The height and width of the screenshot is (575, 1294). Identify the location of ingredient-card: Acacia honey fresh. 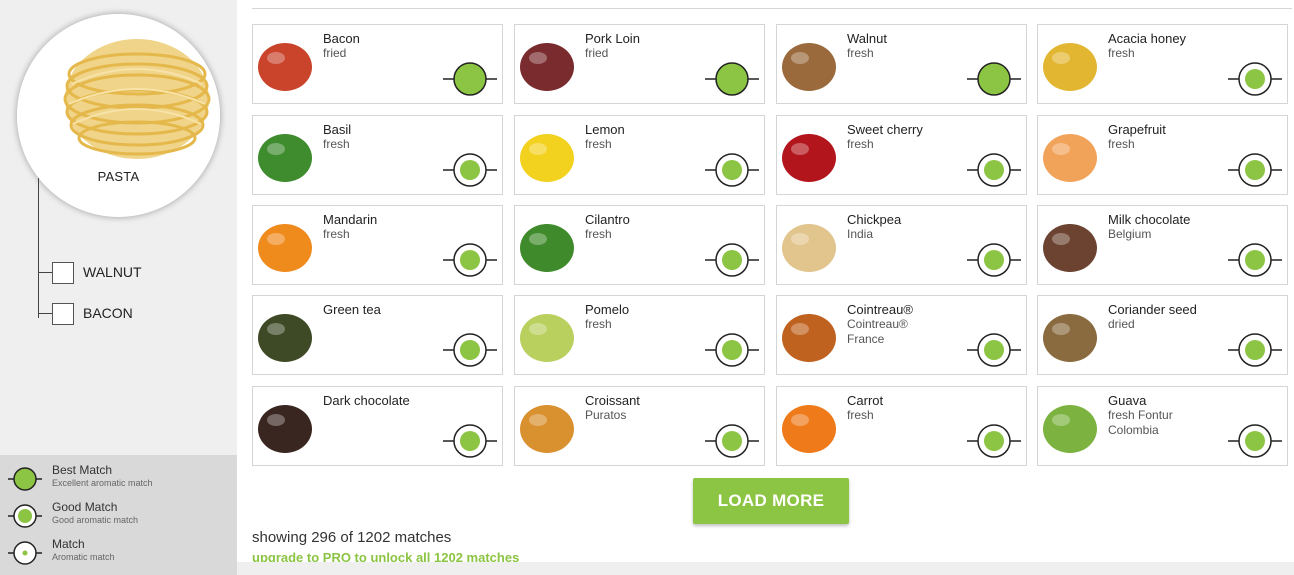
(1162, 64).